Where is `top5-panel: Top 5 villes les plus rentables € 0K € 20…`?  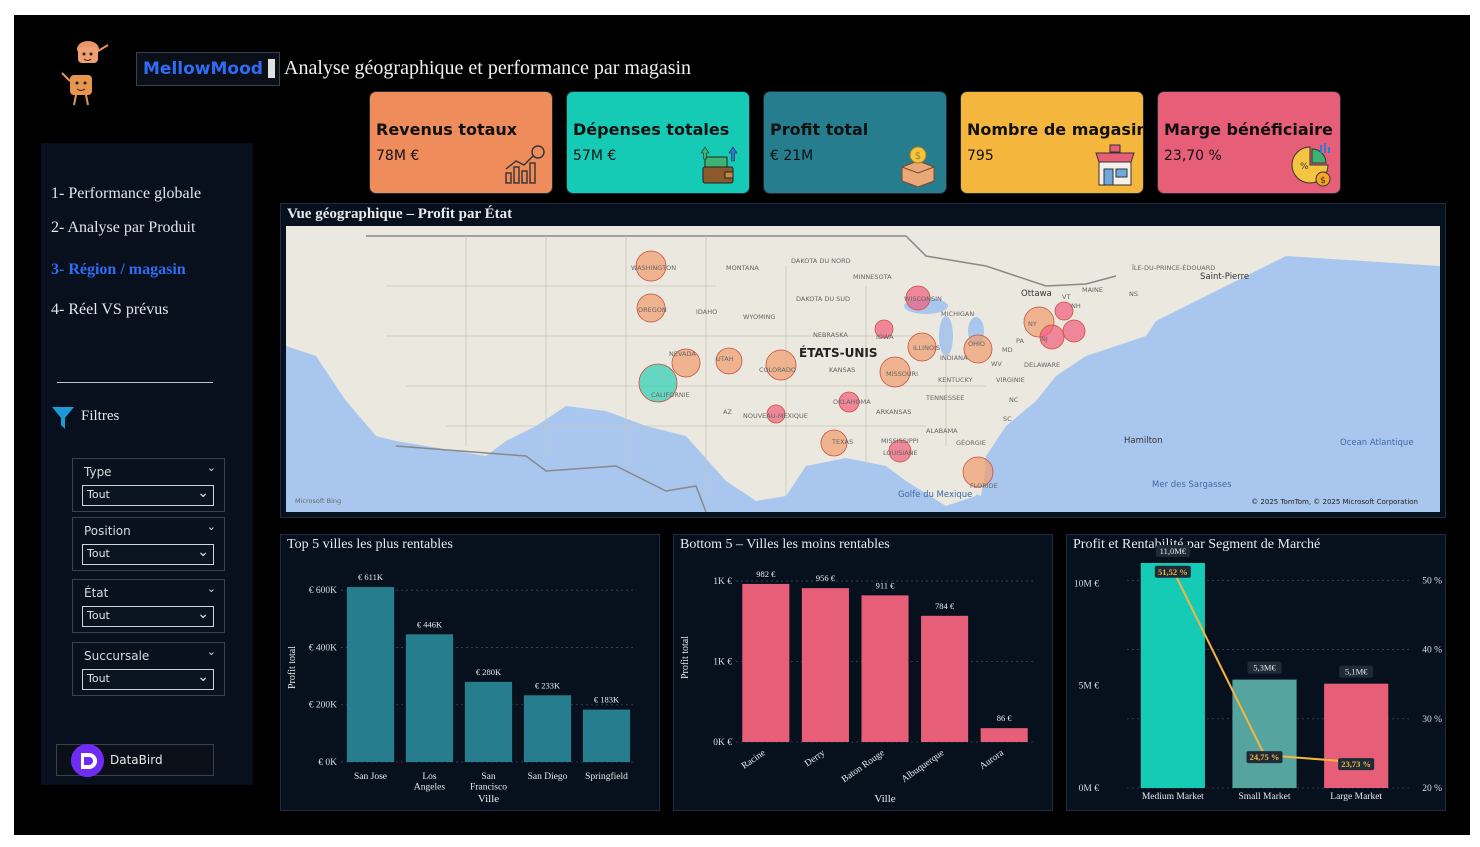 top5-panel: Top 5 villes les plus rentables € 0K € 20… is located at coordinates (470, 672).